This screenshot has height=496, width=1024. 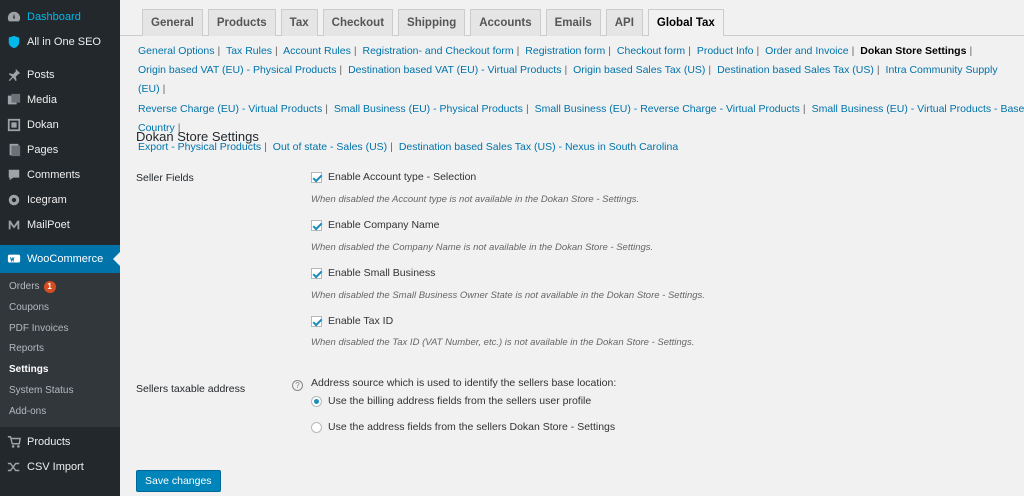 I want to click on store-address-radio, so click(x=316, y=427).